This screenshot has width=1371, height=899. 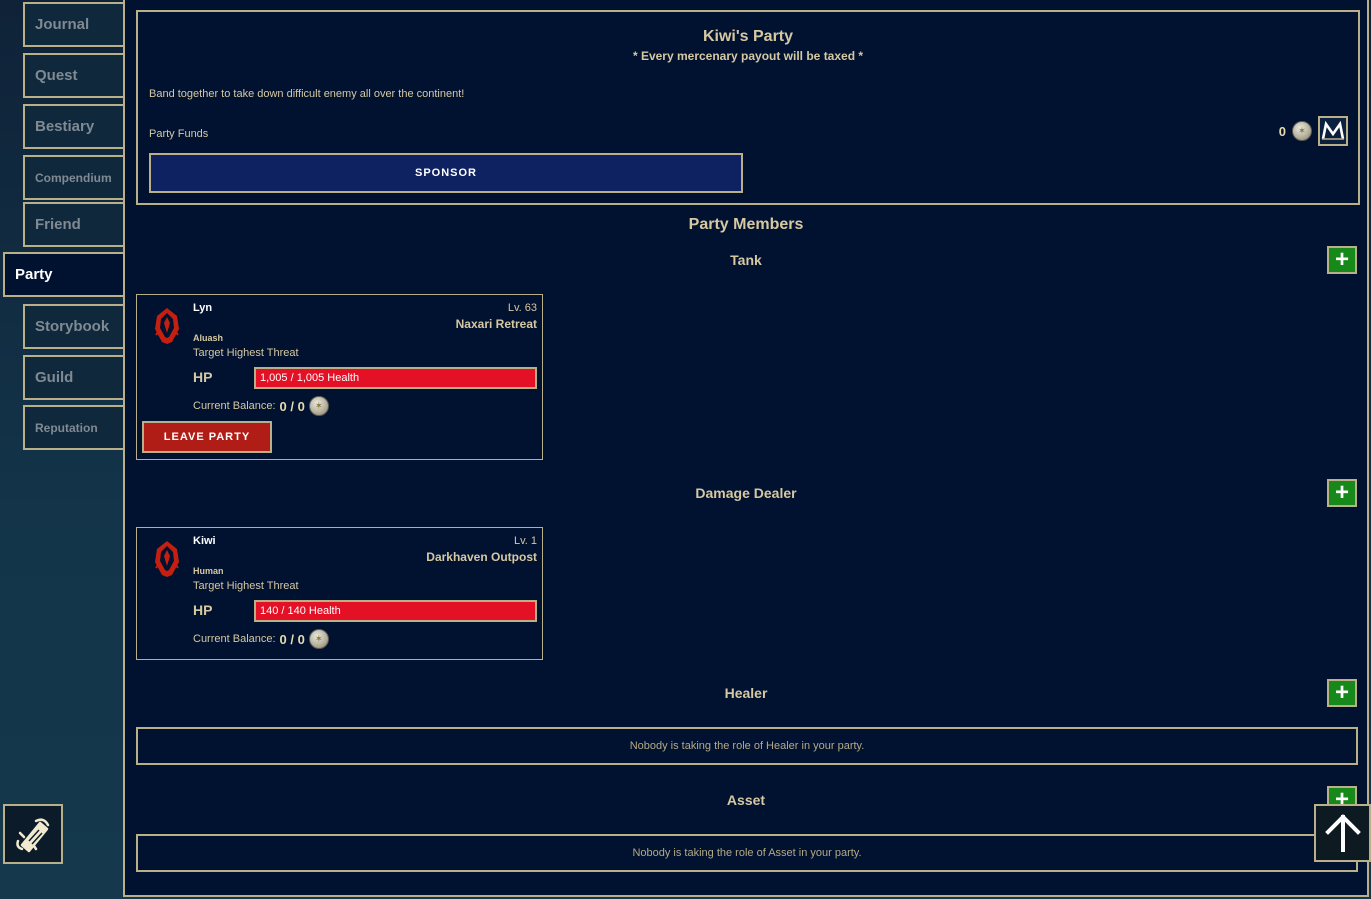 What do you see at coordinates (746, 260) in the screenshot?
I see `role-title-tank: Tank` at bounding box center [746, 260].